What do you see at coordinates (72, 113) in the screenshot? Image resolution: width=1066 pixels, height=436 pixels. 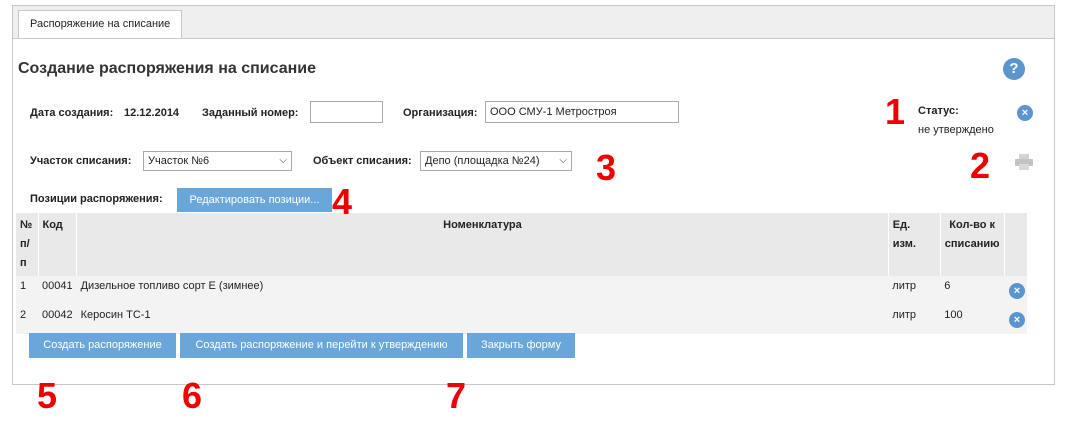 I see `created-date-label: Дата создания:` at bounding box center [72, 113].